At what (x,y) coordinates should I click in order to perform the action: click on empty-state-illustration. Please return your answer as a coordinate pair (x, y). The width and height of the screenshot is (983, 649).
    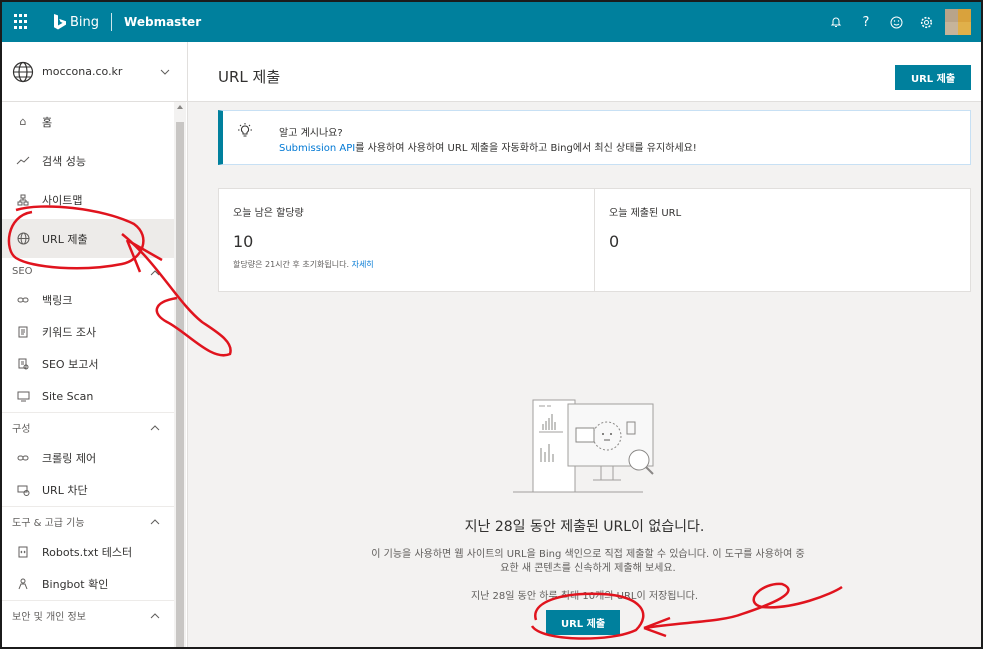
    Looking at the image, I should click on (583, 446).